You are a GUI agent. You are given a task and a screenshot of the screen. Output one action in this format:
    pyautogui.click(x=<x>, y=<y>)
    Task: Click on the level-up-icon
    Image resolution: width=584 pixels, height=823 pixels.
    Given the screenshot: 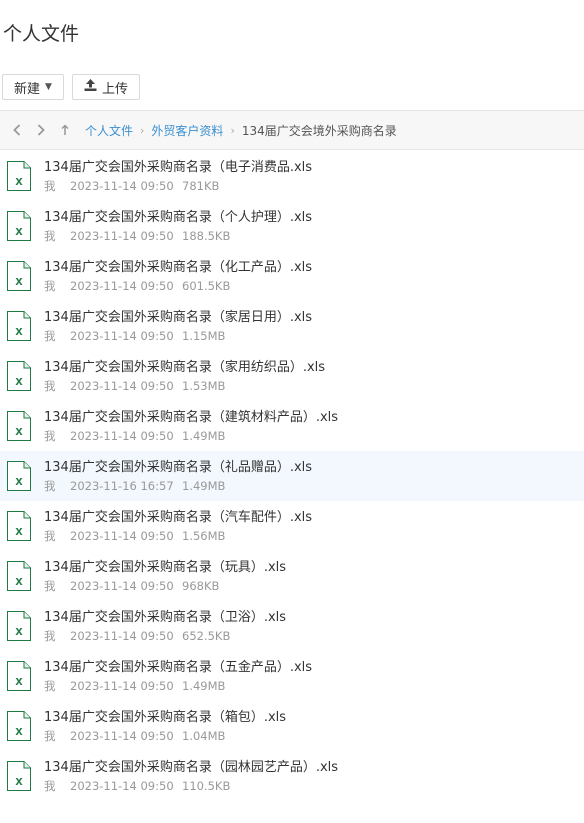 What is the action you would take?
    pyautogui.click(x=65, y=129)
    